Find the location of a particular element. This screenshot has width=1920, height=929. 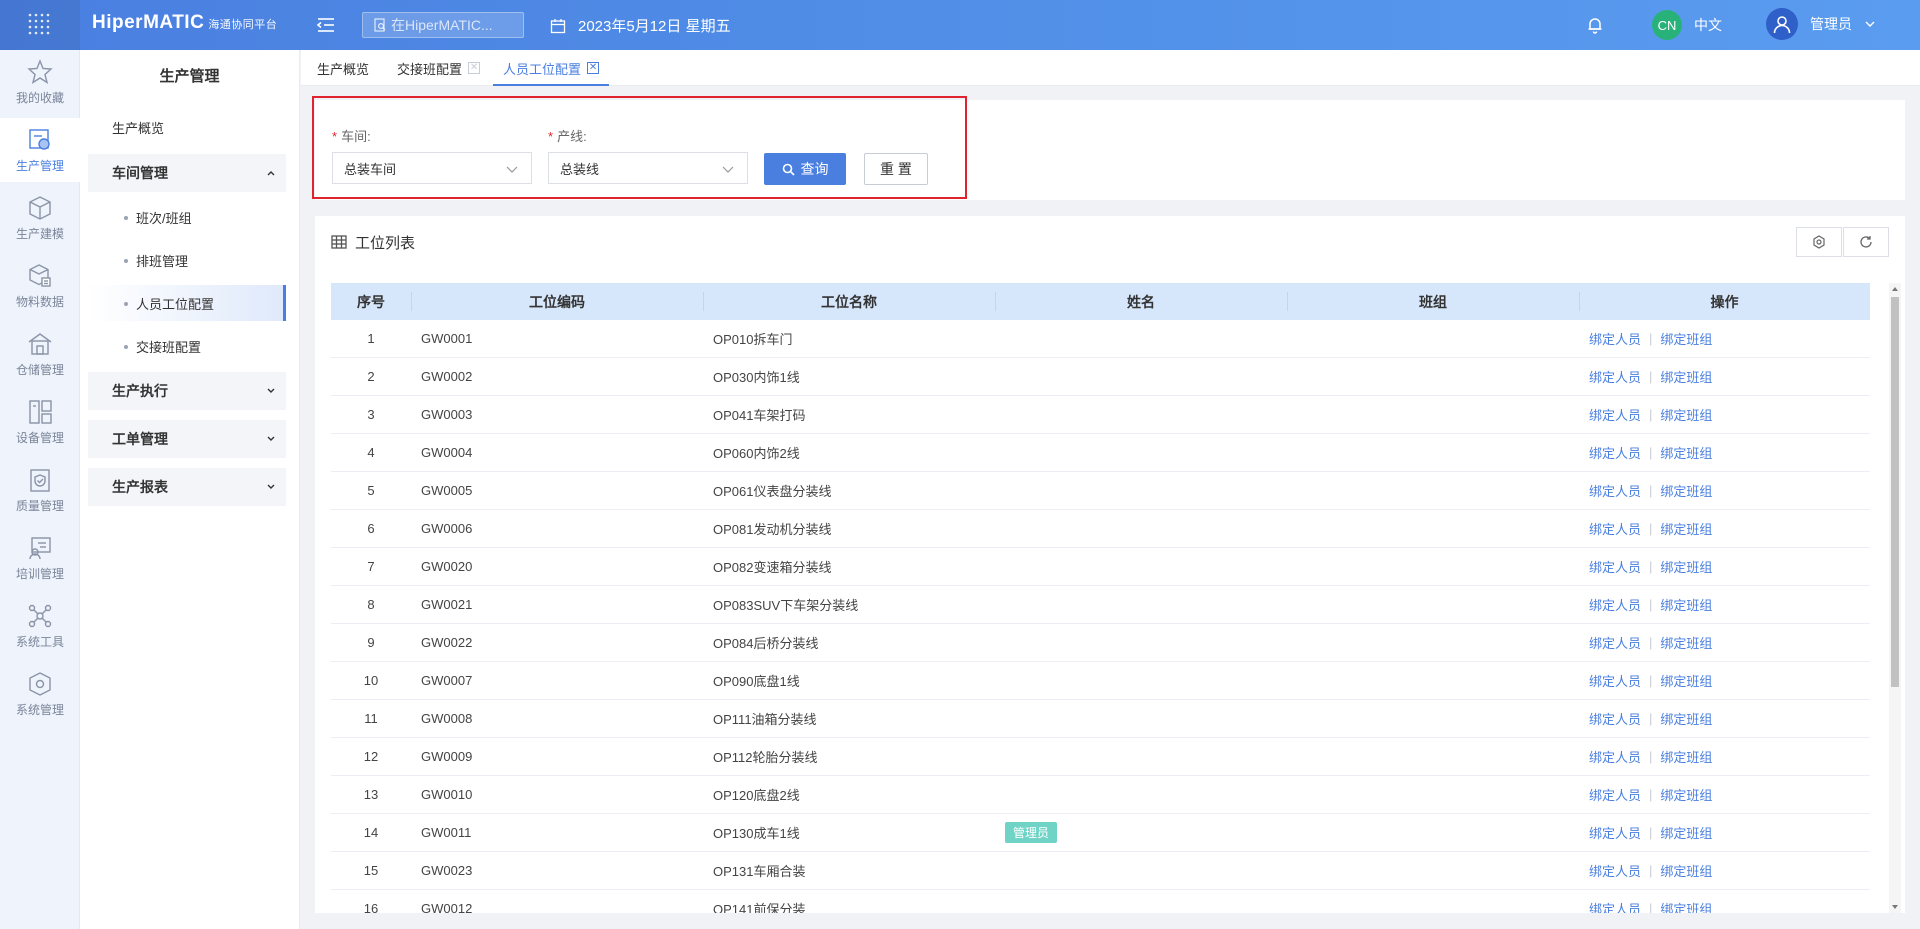

cell-name: OP082变速箱分装线 is located at coordinates (772, 567).